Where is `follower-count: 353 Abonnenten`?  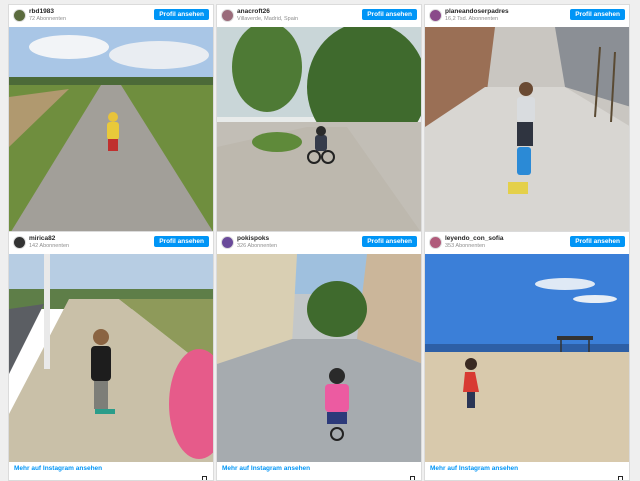
follower-count: 353 Abonnenten is located at coordinates (465, 246).